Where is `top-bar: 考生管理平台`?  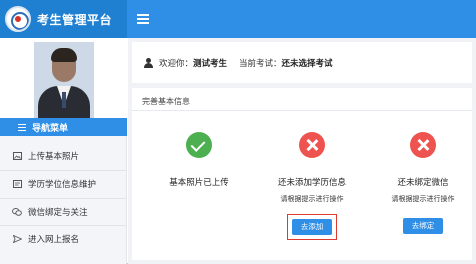
top-bar: 考生管理平台 is located at coordinates (238, 19).